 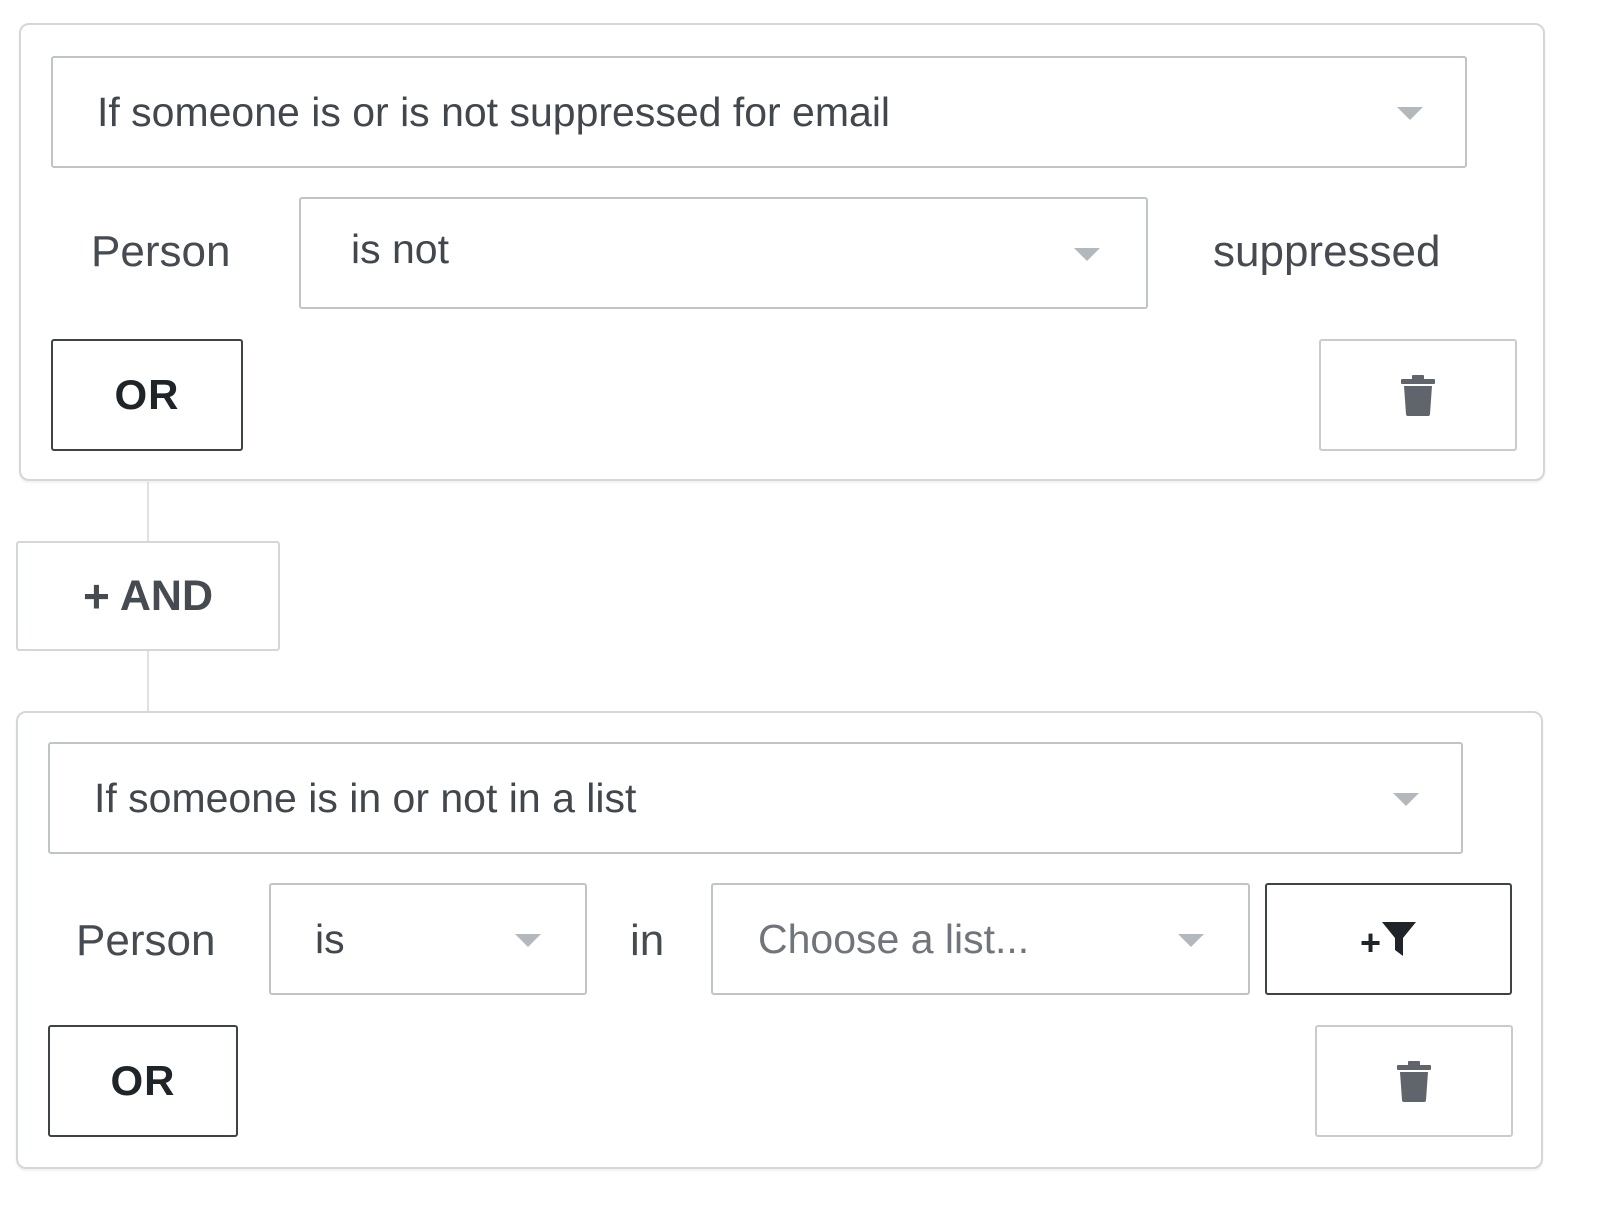 I want to click on connector-line-bottom, so click(x=148, y=681).